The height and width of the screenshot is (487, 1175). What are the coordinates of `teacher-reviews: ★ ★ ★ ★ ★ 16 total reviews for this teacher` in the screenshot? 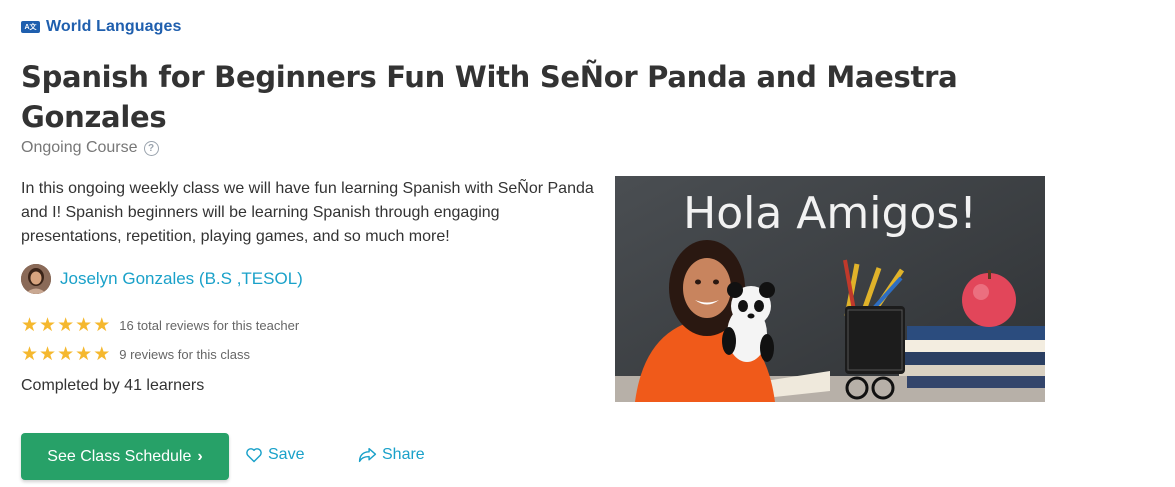 It's located at (160, 325).